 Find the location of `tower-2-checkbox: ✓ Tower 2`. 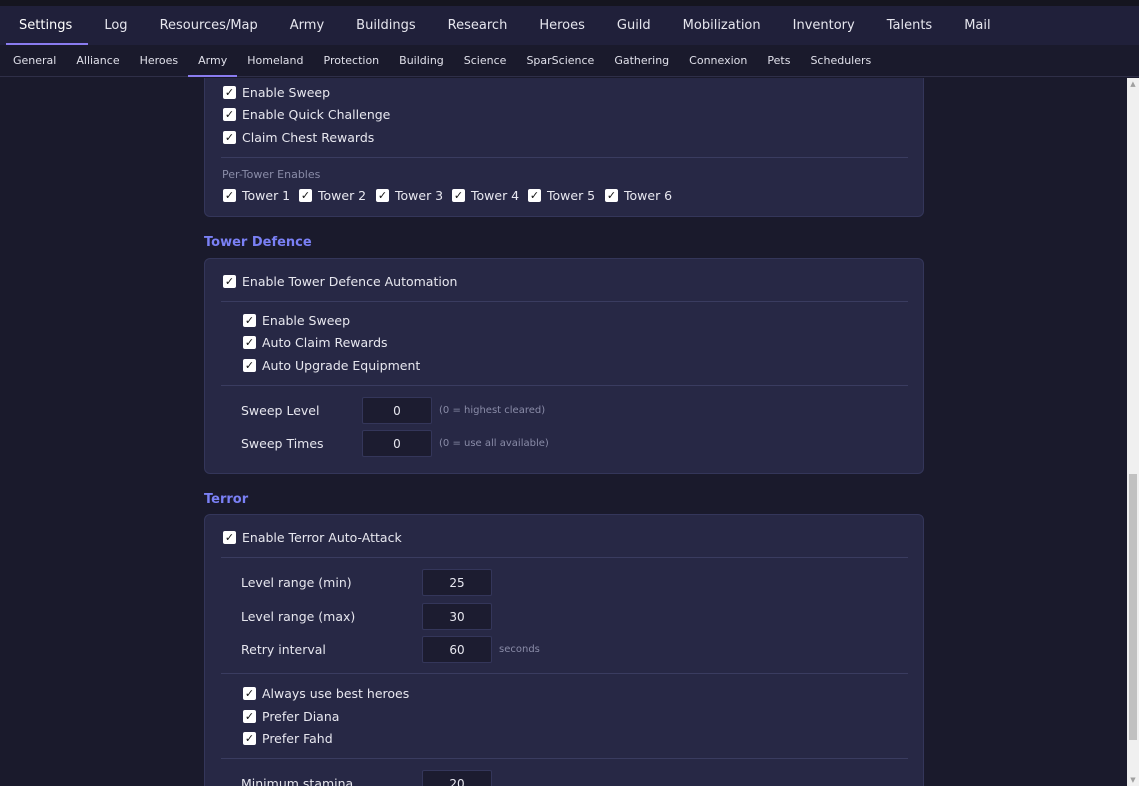

tower-2-checkbox: ✓ Tower 2 is located at coordinates (332, 195).